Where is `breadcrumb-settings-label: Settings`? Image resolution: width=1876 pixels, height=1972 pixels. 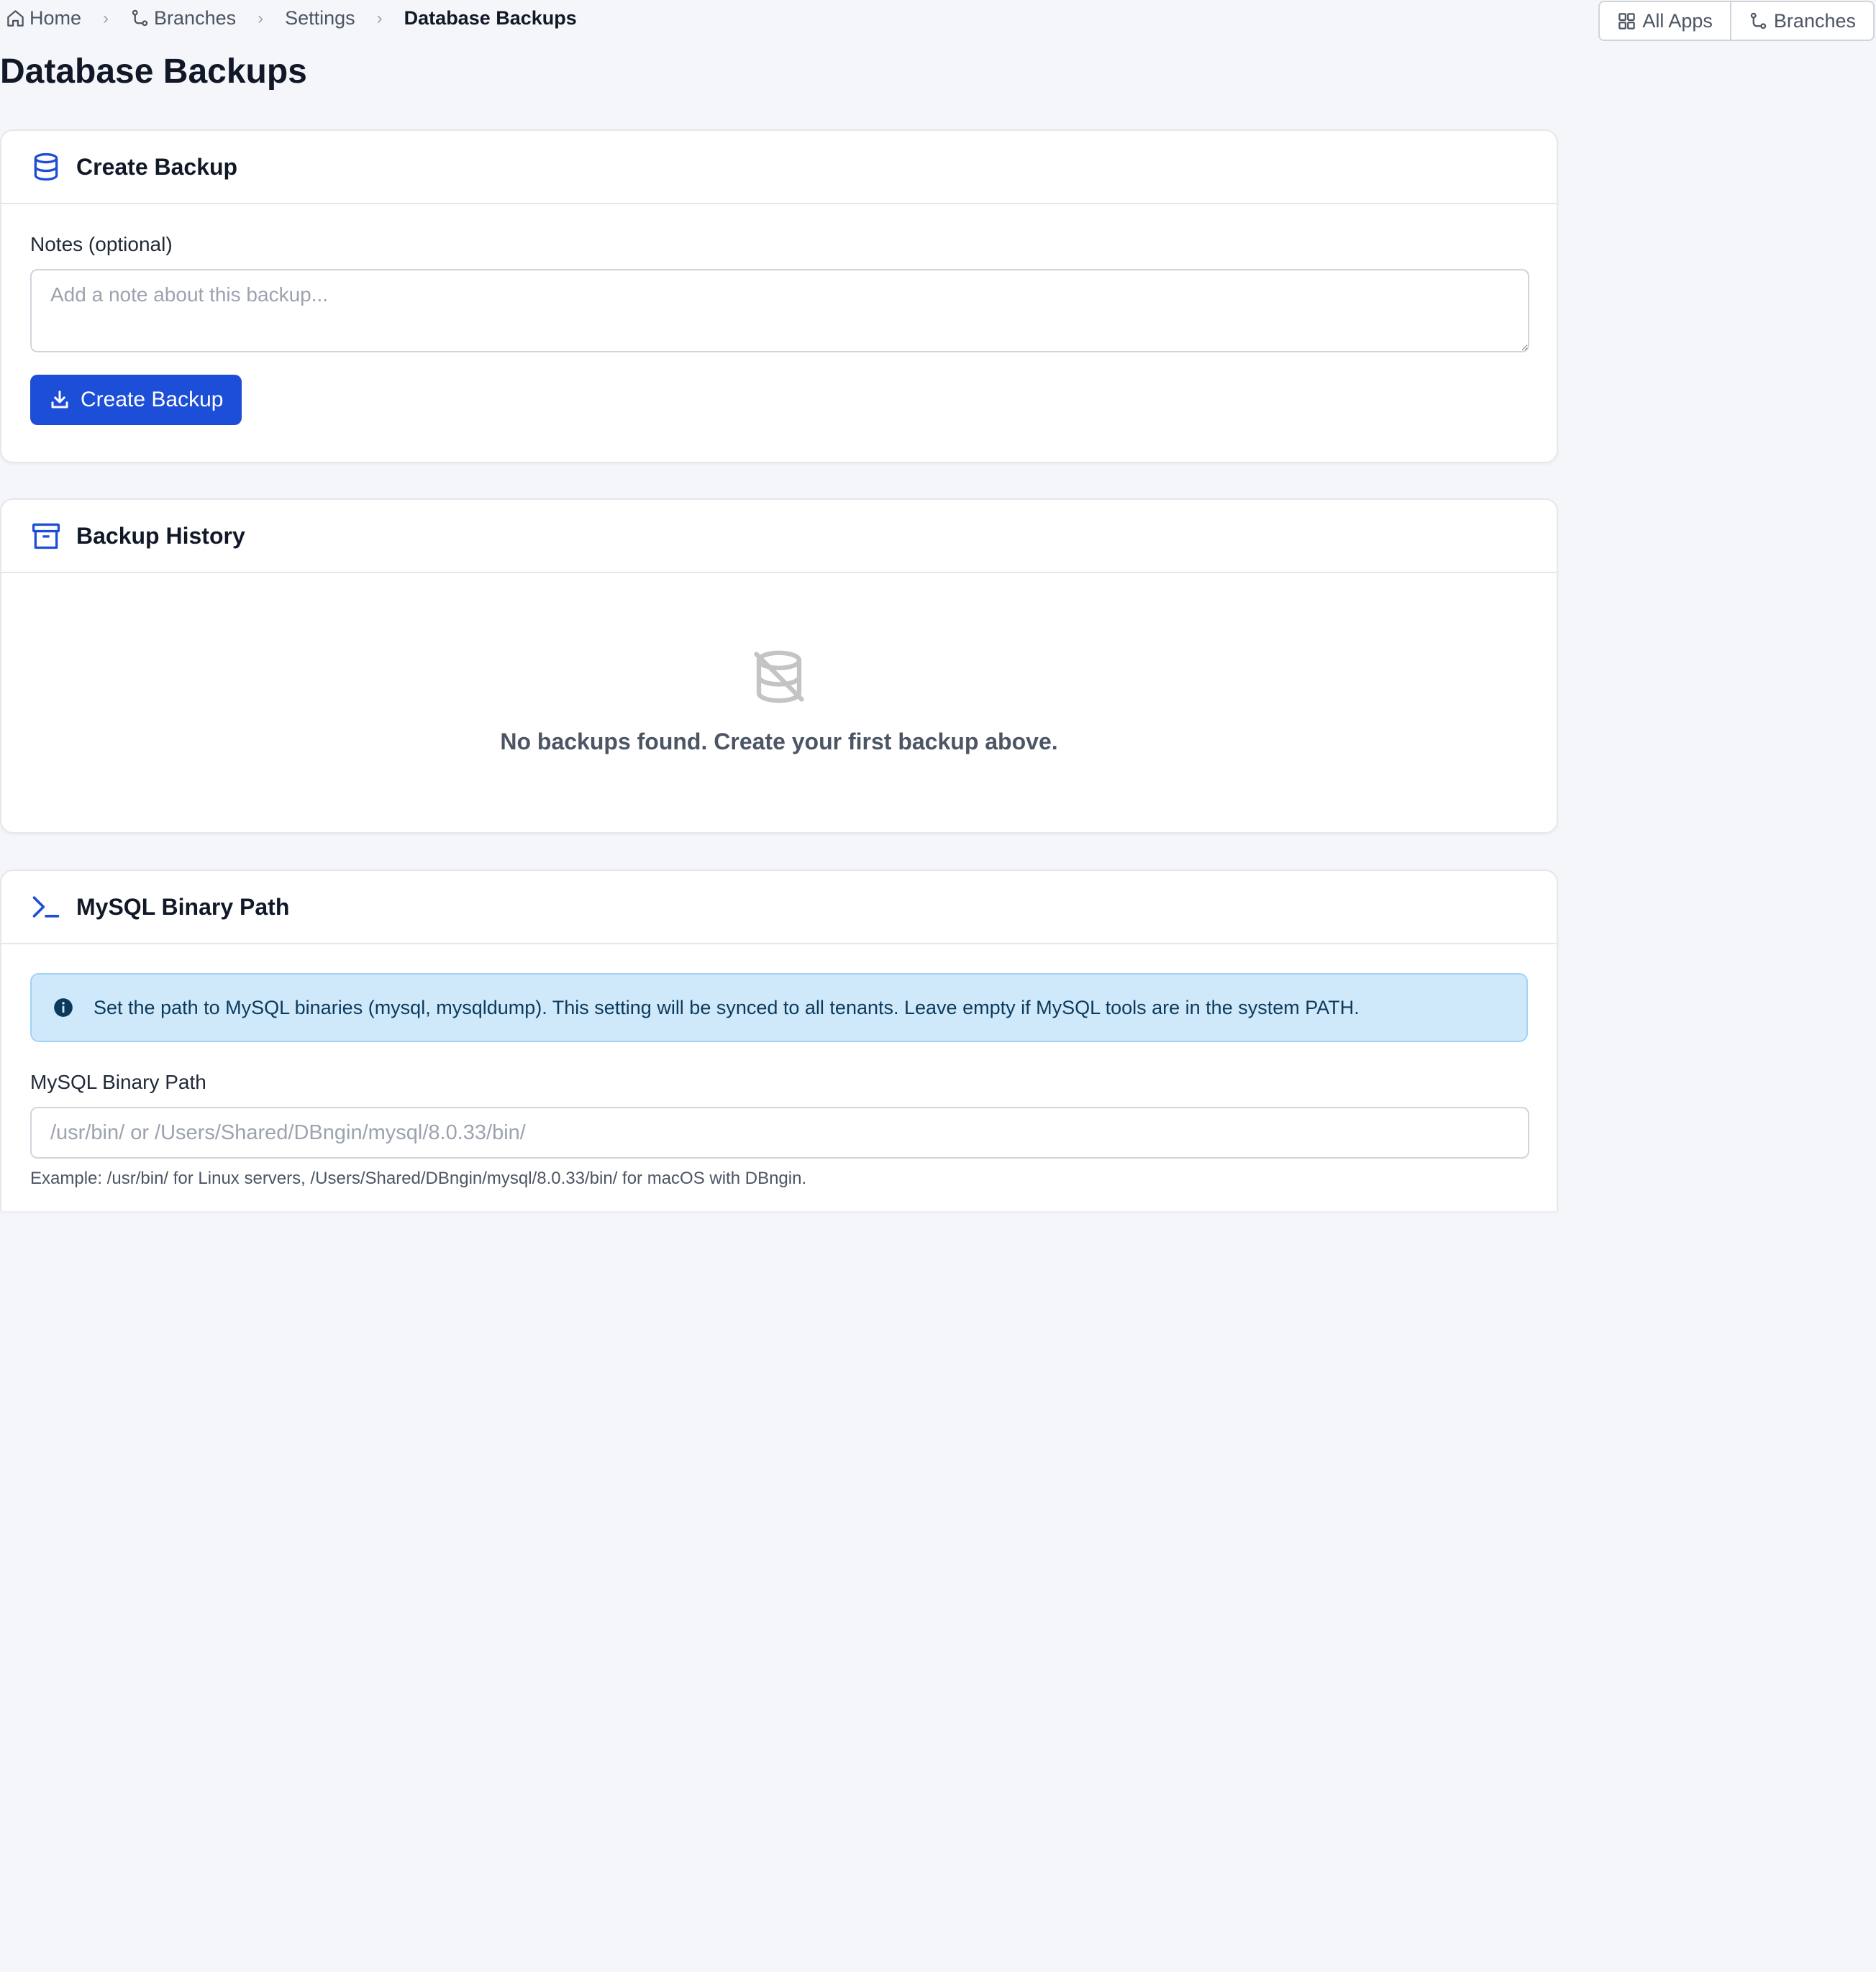
breadcrumb-settings-label: Settings is located at coordinates (320, 18).